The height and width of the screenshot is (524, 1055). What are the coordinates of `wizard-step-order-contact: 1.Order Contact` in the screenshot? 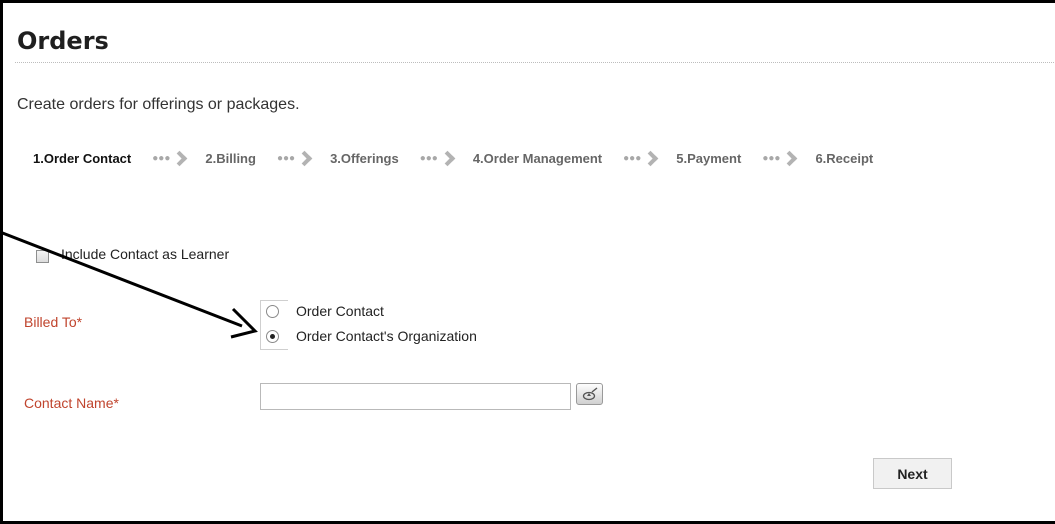 It's located at (82, 158).